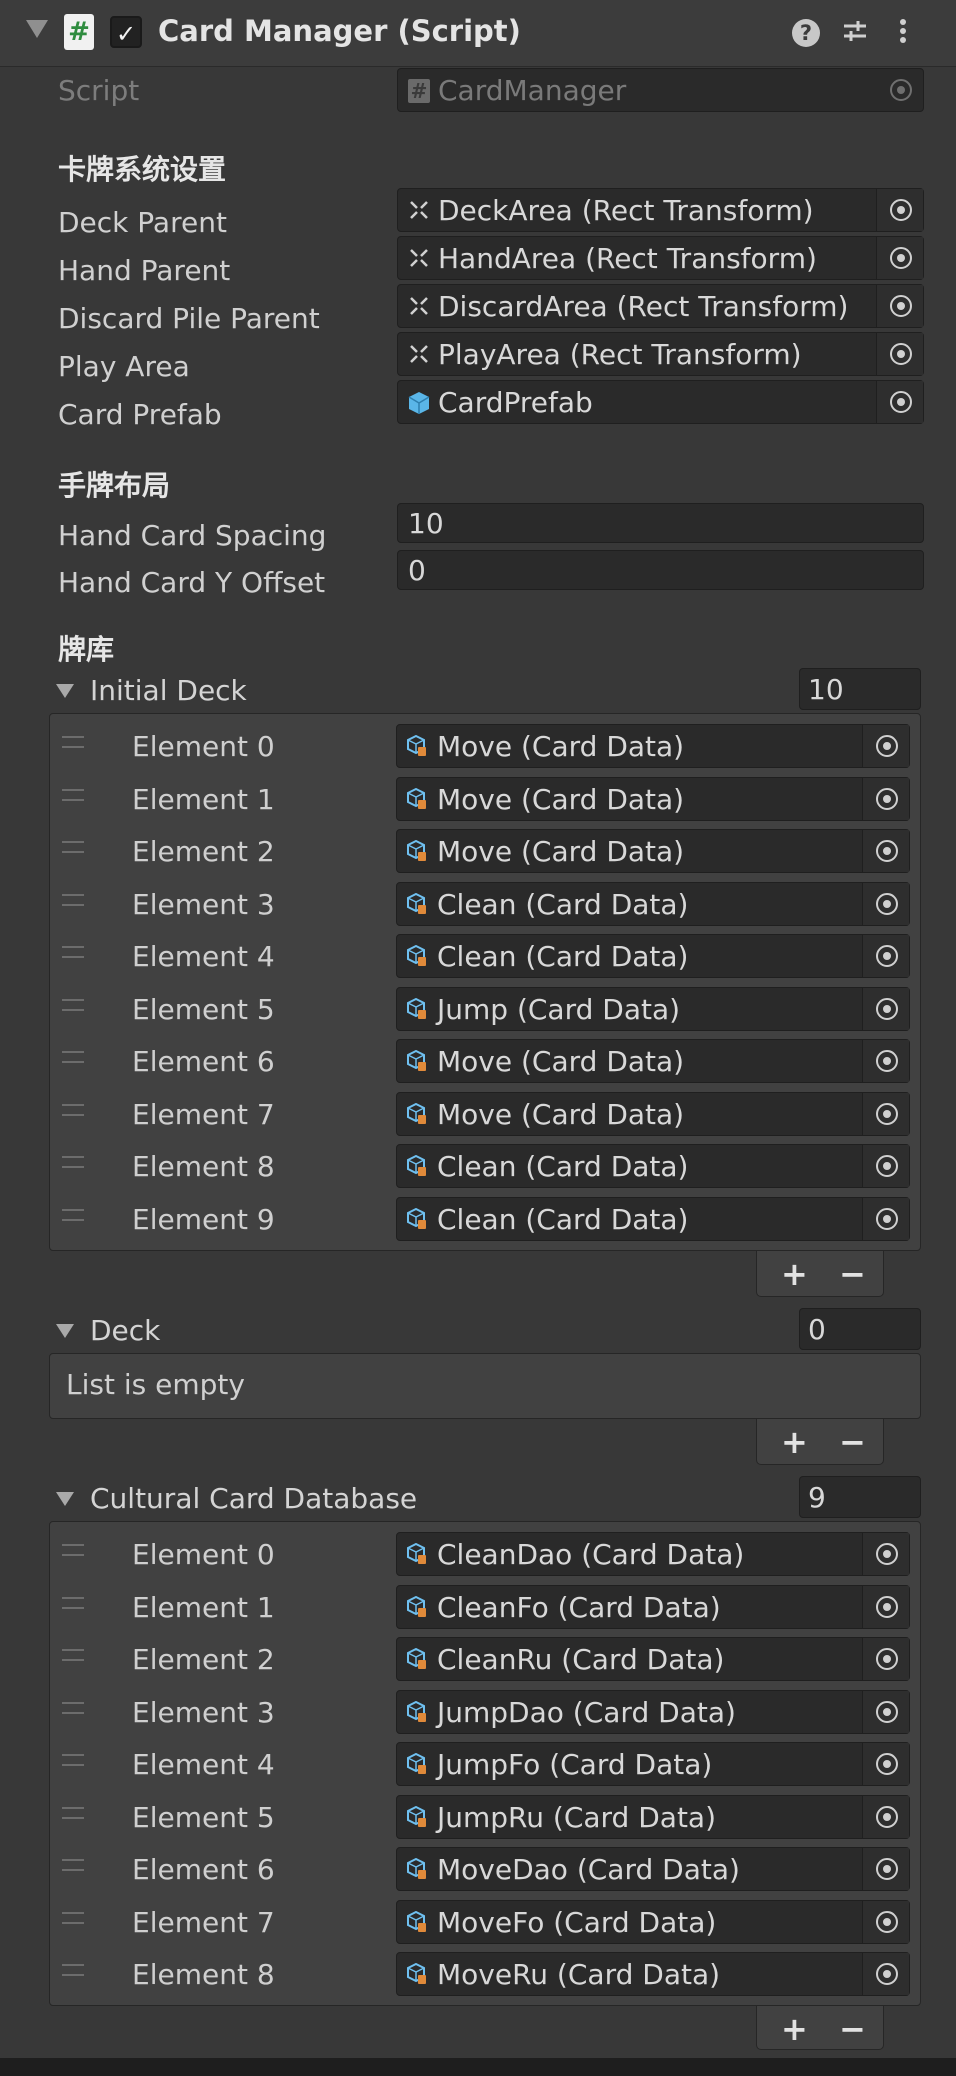 Image resolution: width=956 pixels, height=2076 pixels. I want to click on object-reference-field: PlayArea (Rect Transform), so click(660, 354).